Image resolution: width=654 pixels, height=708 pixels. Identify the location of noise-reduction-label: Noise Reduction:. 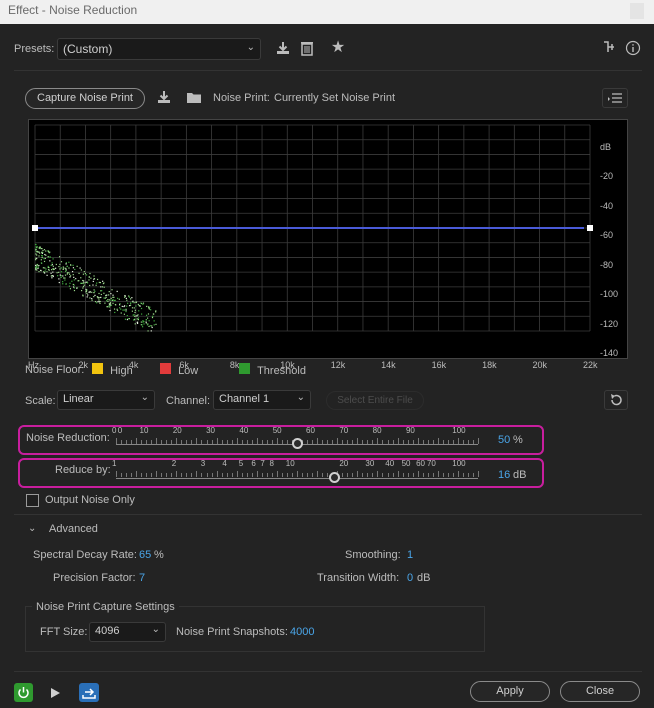
(68, 438).